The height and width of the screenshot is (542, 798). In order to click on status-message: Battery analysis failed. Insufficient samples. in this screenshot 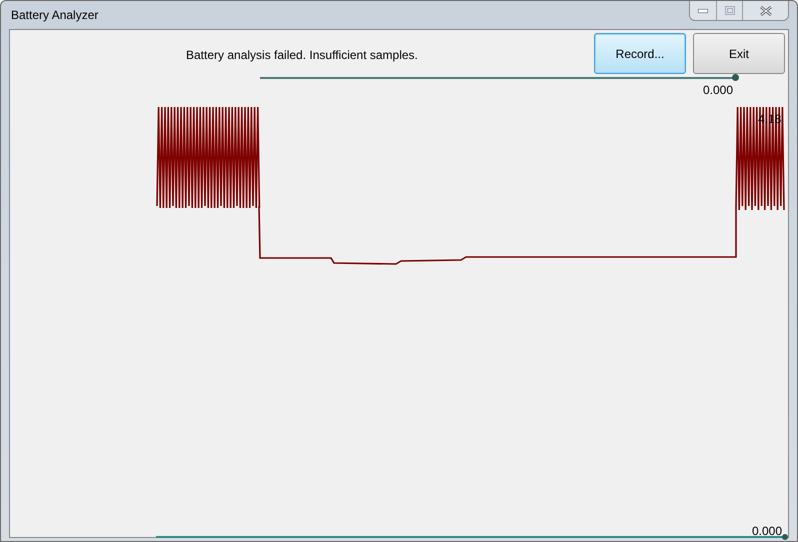, I will do `click(302, 55)`.